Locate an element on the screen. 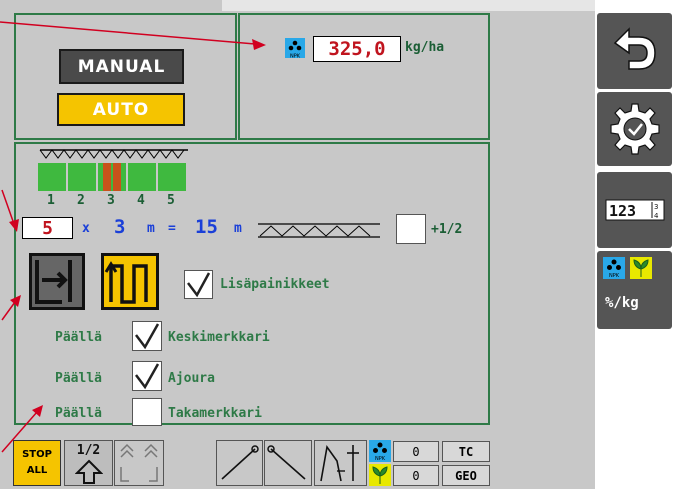  undo-icon is located at coordinates (634, 48).